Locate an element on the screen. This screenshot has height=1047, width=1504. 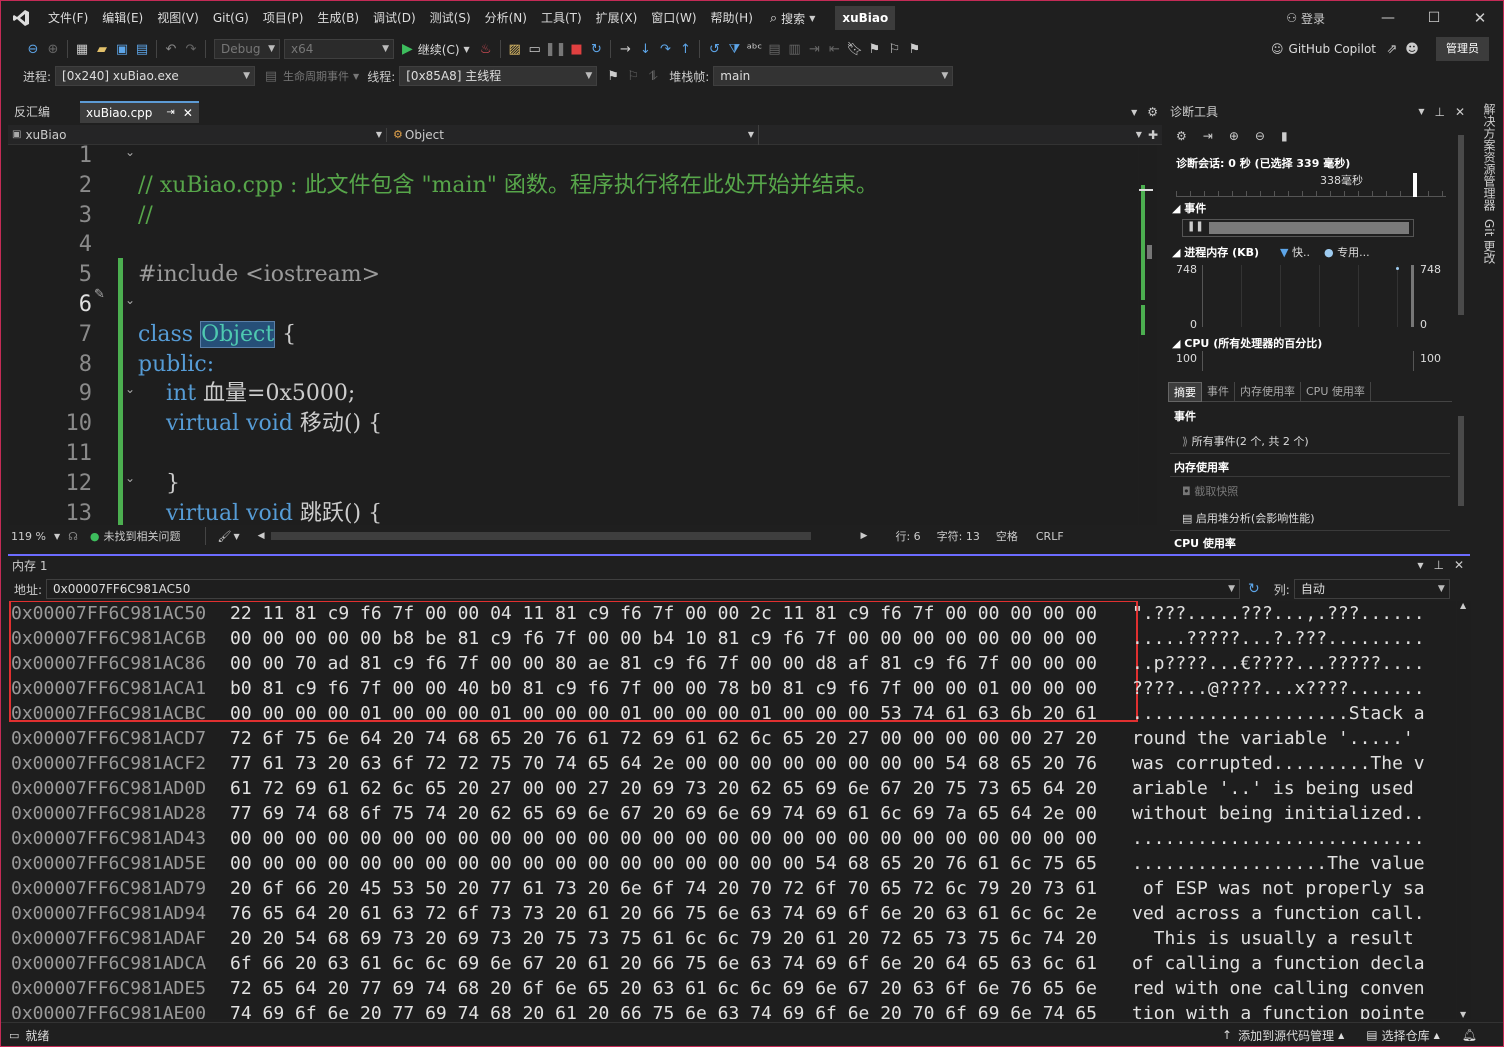
indent-icon: ⇥ is located at coordinates (814, 49).